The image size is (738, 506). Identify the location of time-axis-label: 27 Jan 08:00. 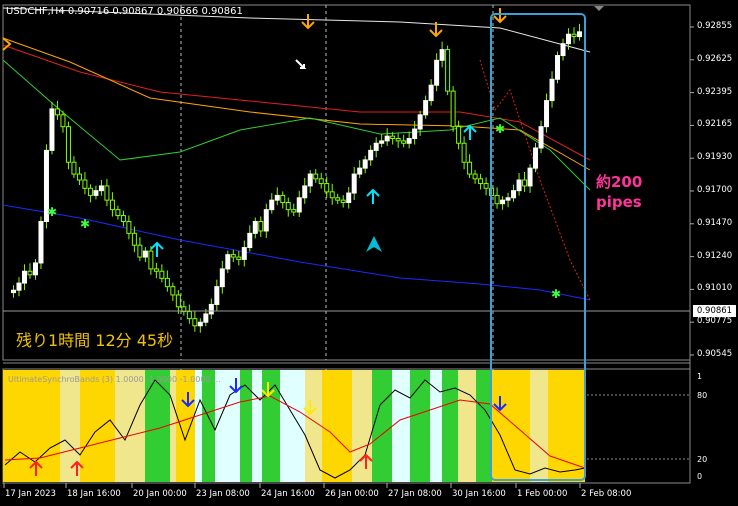
(415, 494).